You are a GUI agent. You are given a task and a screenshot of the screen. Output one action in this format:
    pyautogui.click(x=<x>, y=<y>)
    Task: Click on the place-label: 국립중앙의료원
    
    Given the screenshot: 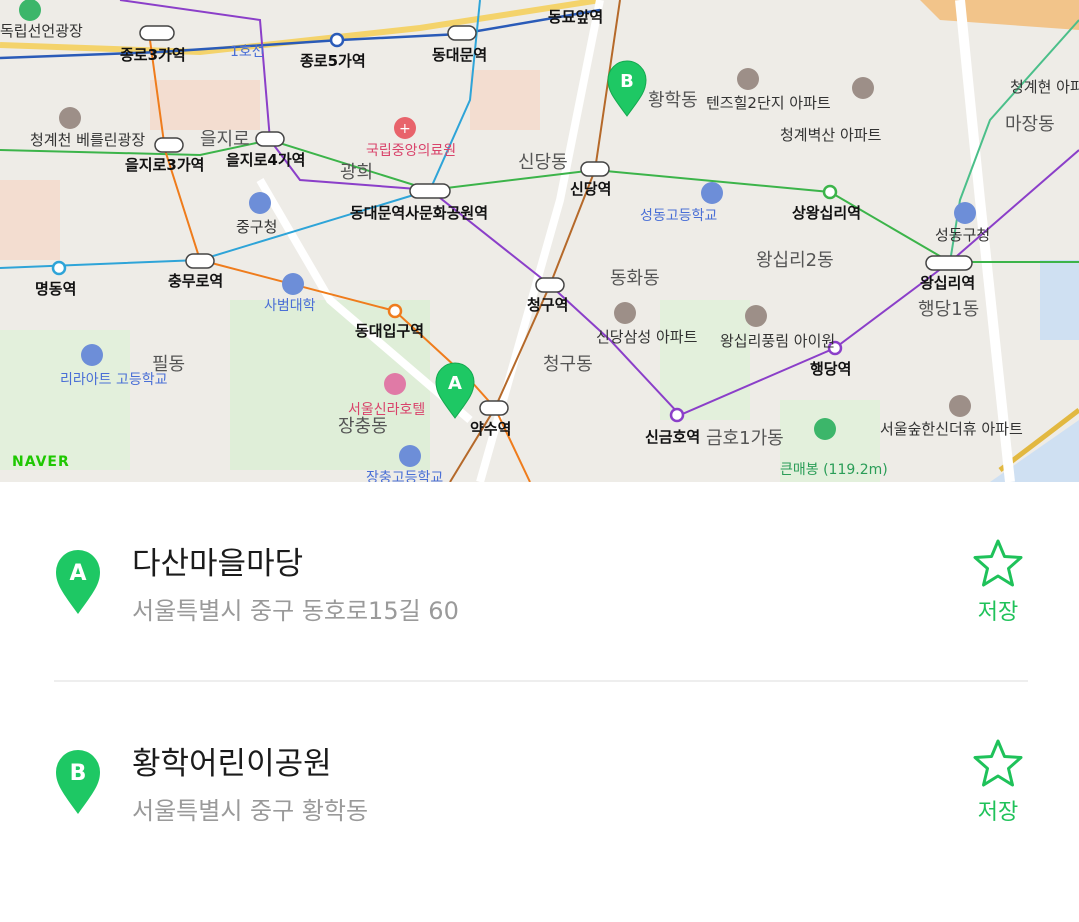 What is the action you would take?
    pyautogui.click(x=411, y=151)
    